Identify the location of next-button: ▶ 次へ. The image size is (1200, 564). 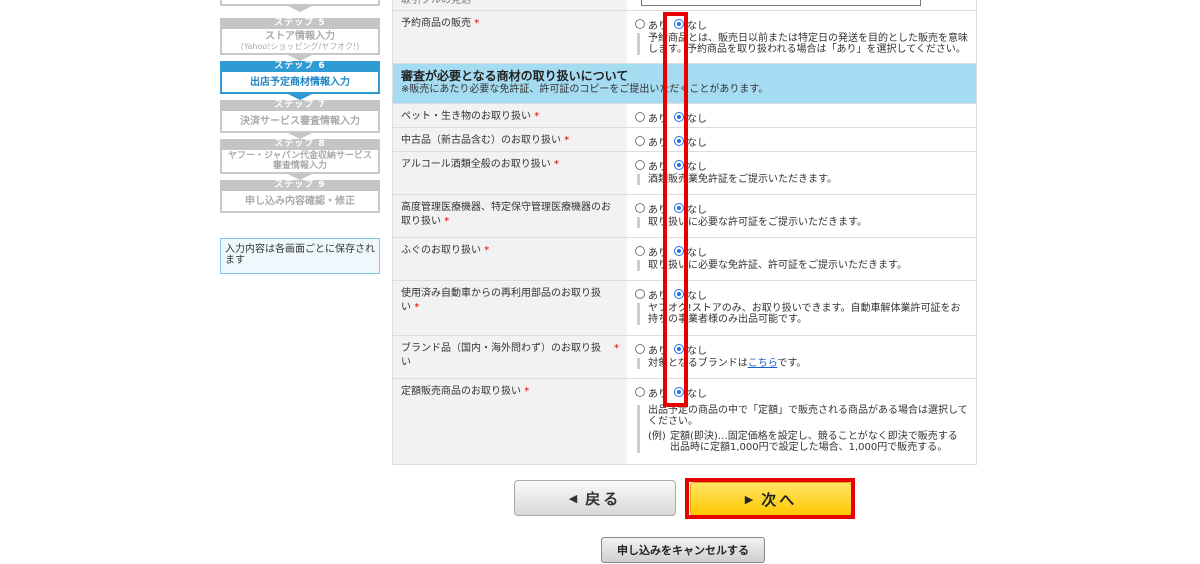
(771, 499).